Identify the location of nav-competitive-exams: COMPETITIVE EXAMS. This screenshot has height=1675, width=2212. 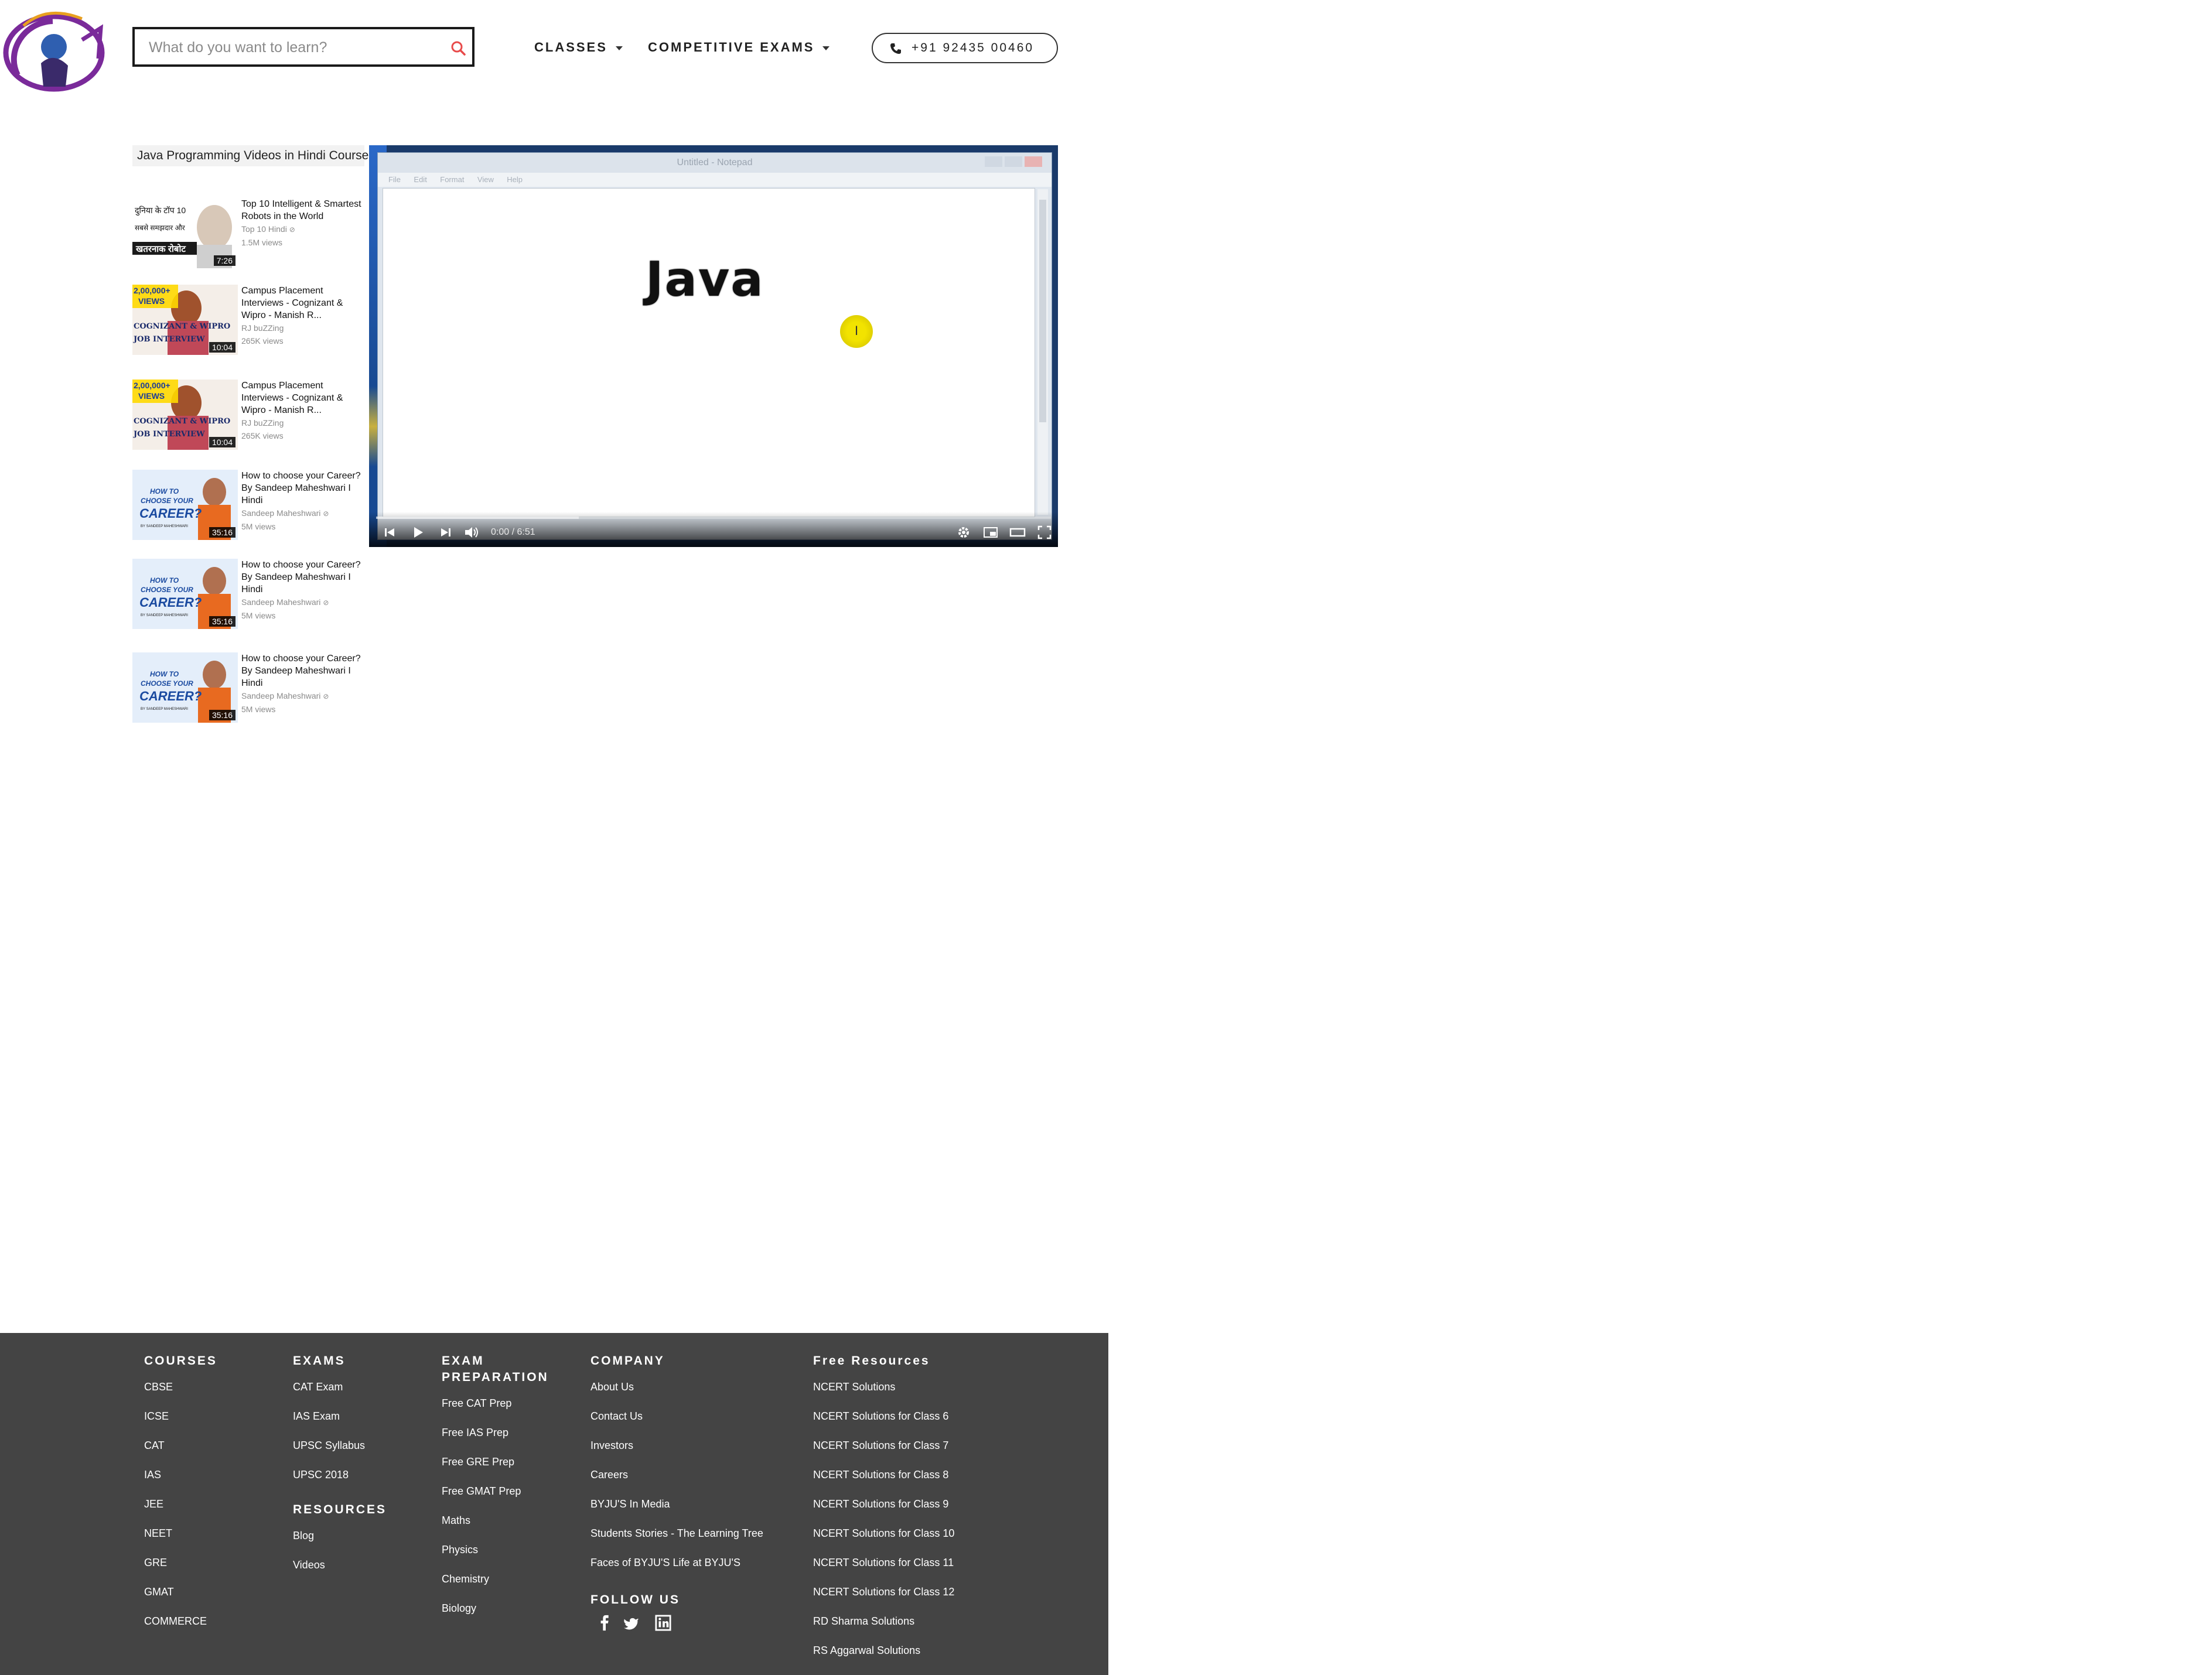
(739, 47).